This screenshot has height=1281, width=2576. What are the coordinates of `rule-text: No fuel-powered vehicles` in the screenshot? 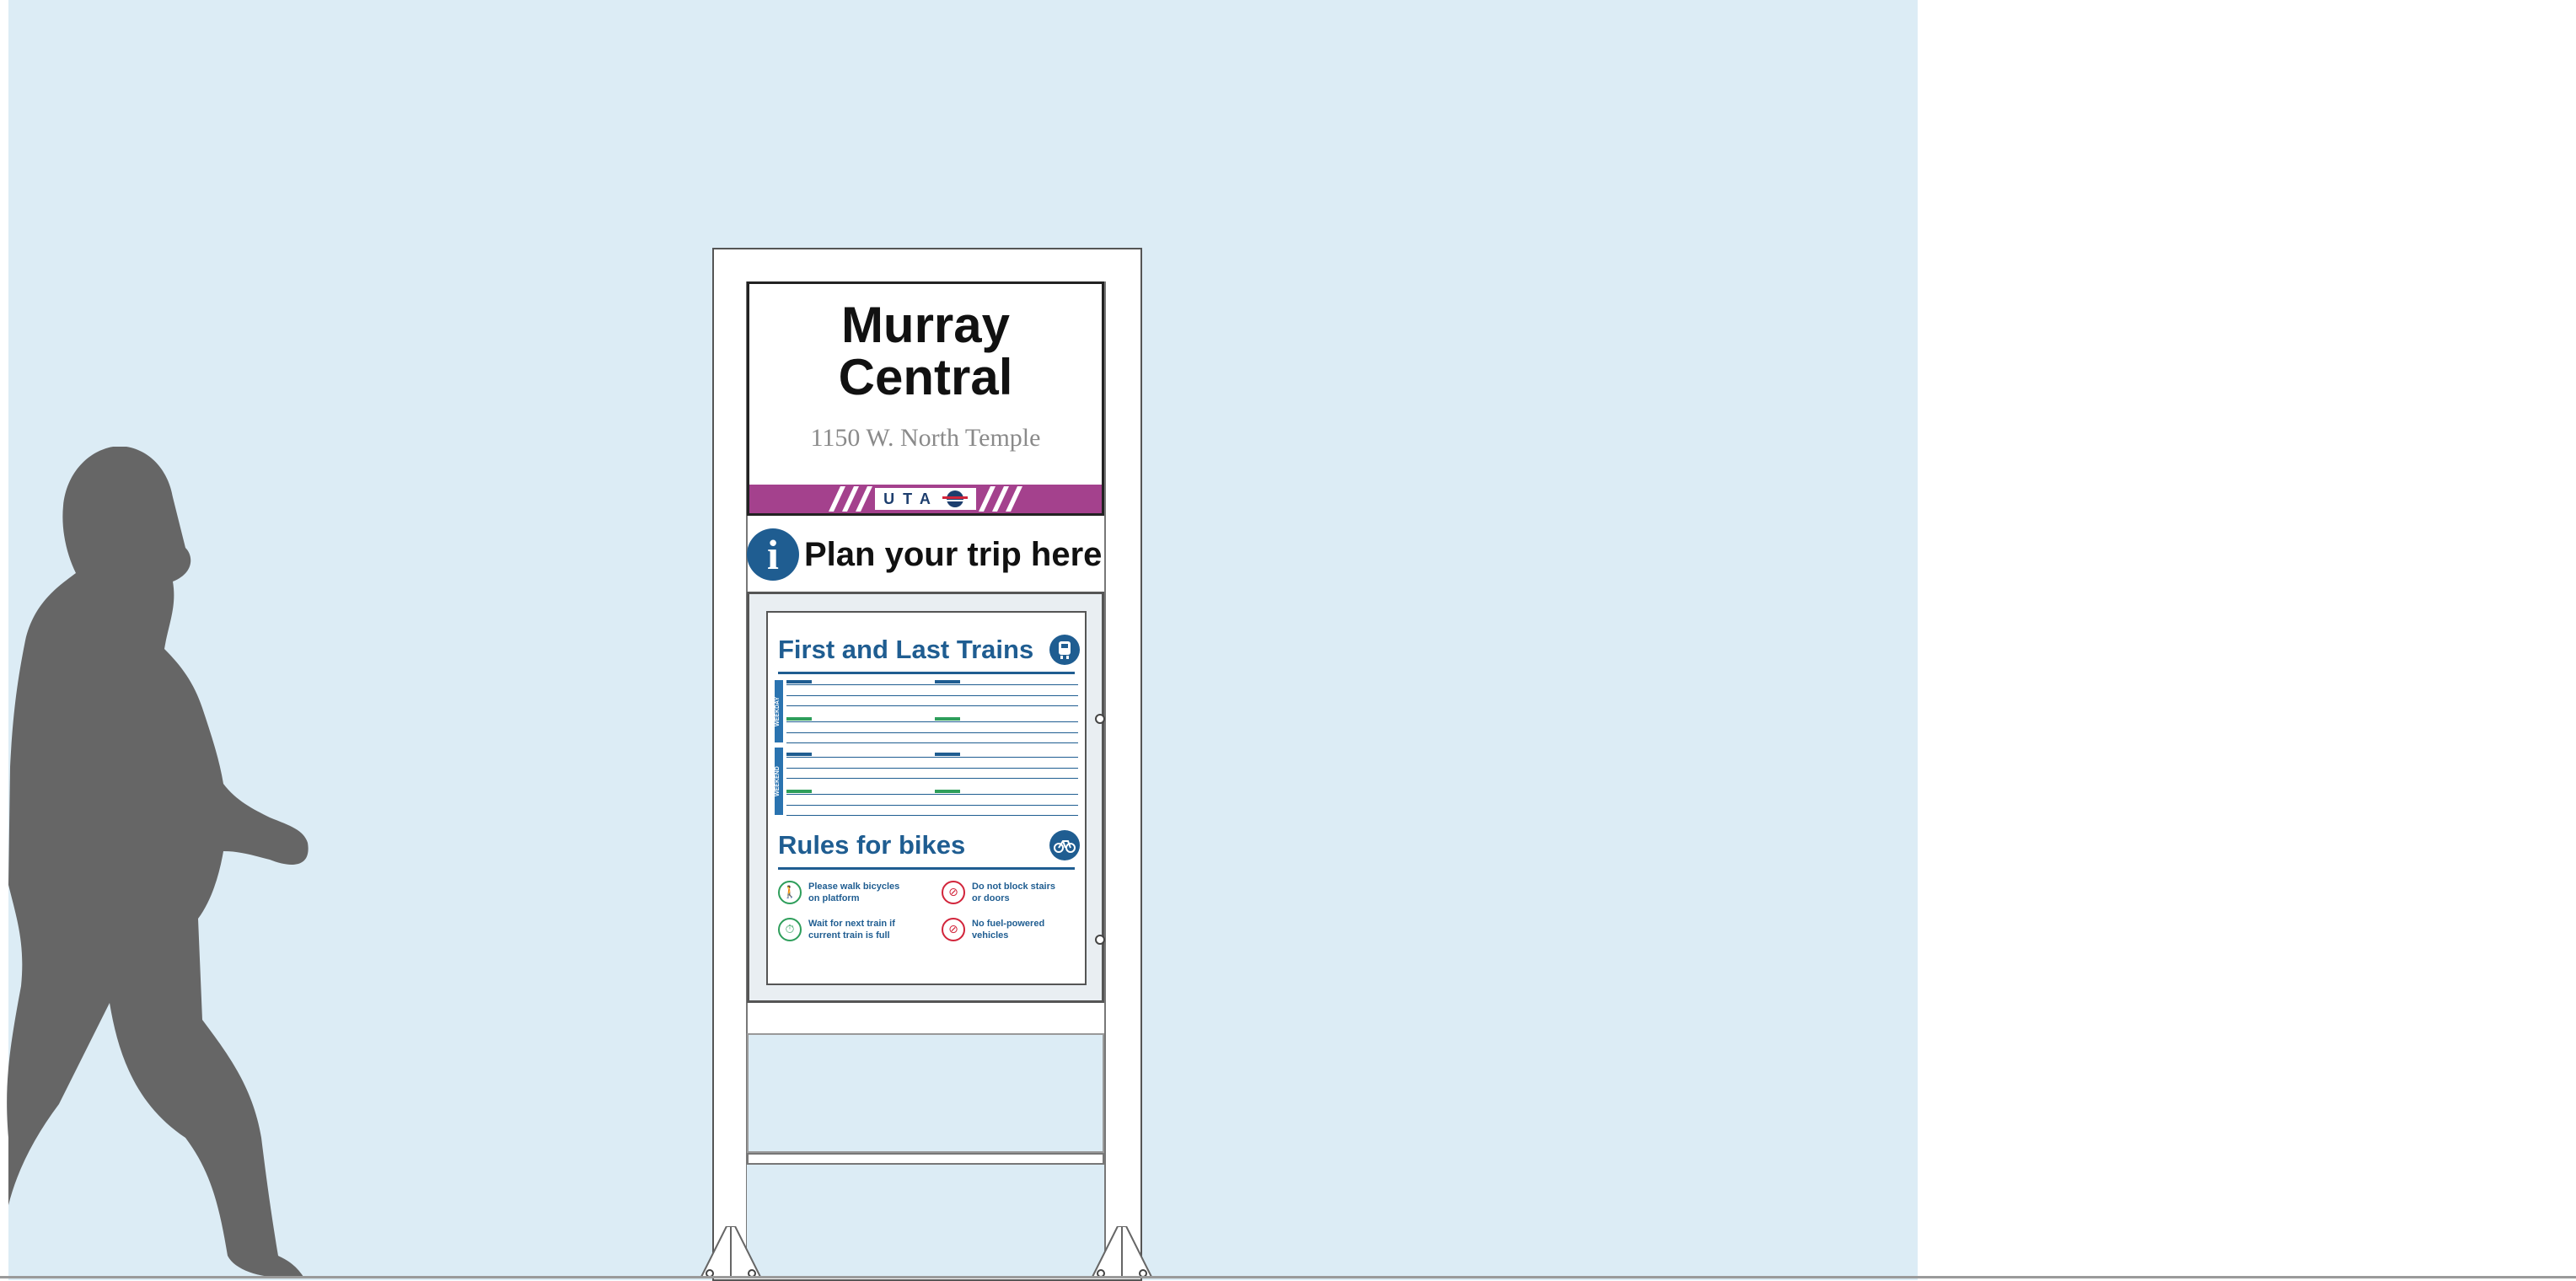 It's located at (1008, 930).